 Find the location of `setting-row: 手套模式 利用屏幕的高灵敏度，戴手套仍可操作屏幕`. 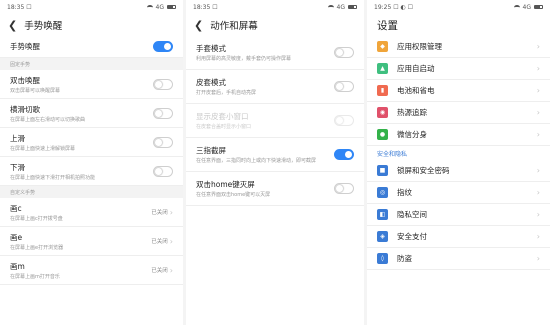

setting-row: 手套模式 利用屏幕的高灵敏度，戴手套仍可操作屏幕 is located at coordinates (275, 53).